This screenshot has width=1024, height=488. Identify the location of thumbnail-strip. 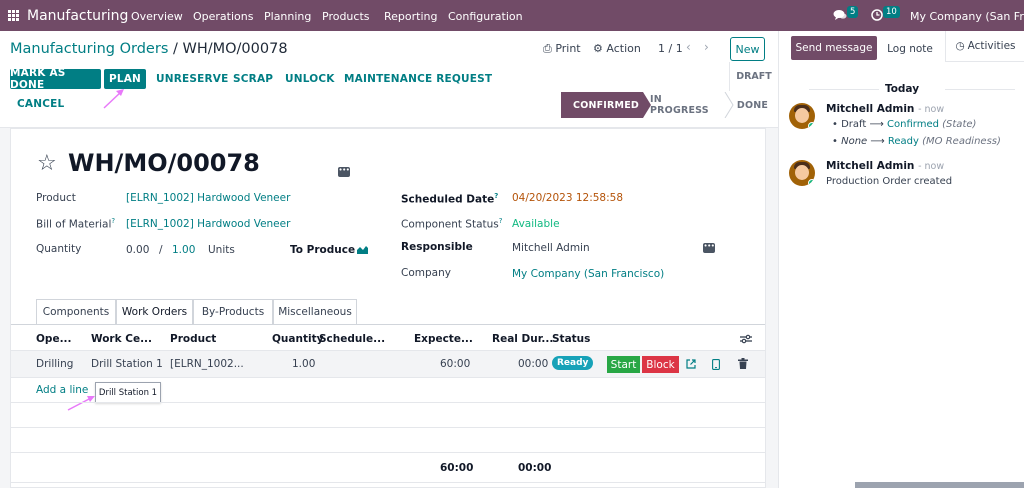
(939, 485).